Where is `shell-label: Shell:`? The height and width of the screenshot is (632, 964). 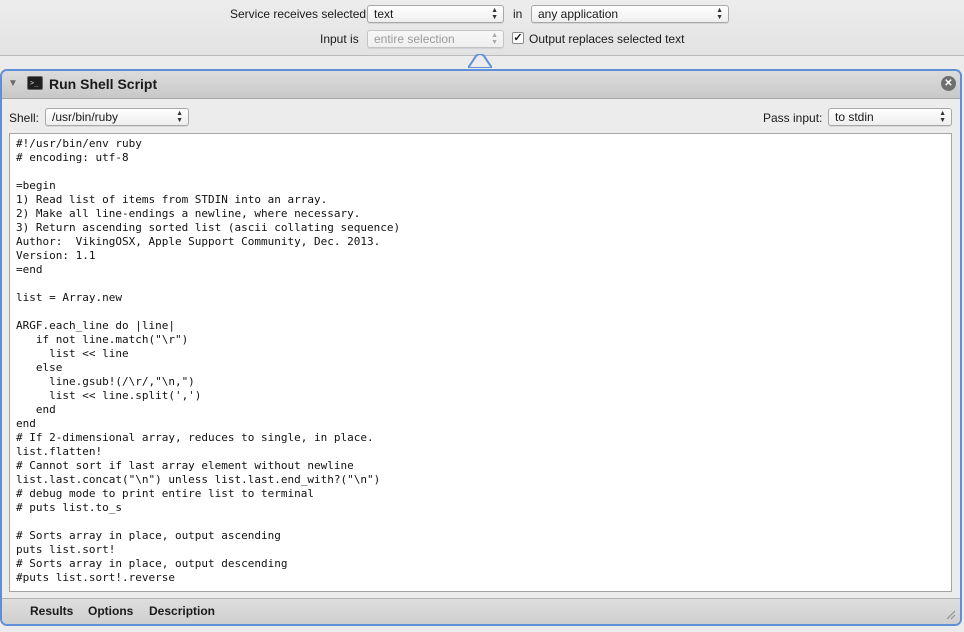 shell-label: Shell: is located at coordinates (24, 118).